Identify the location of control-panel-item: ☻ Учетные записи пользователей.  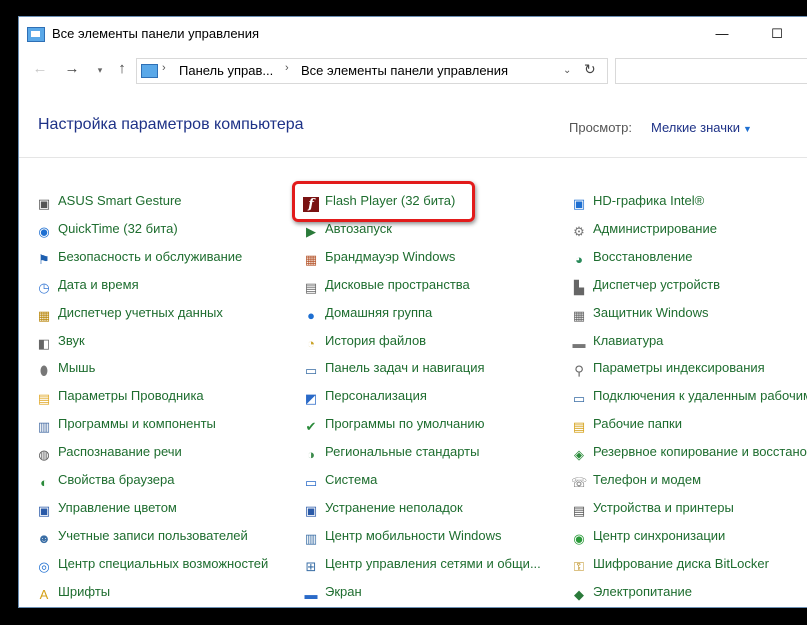
(161, 536).